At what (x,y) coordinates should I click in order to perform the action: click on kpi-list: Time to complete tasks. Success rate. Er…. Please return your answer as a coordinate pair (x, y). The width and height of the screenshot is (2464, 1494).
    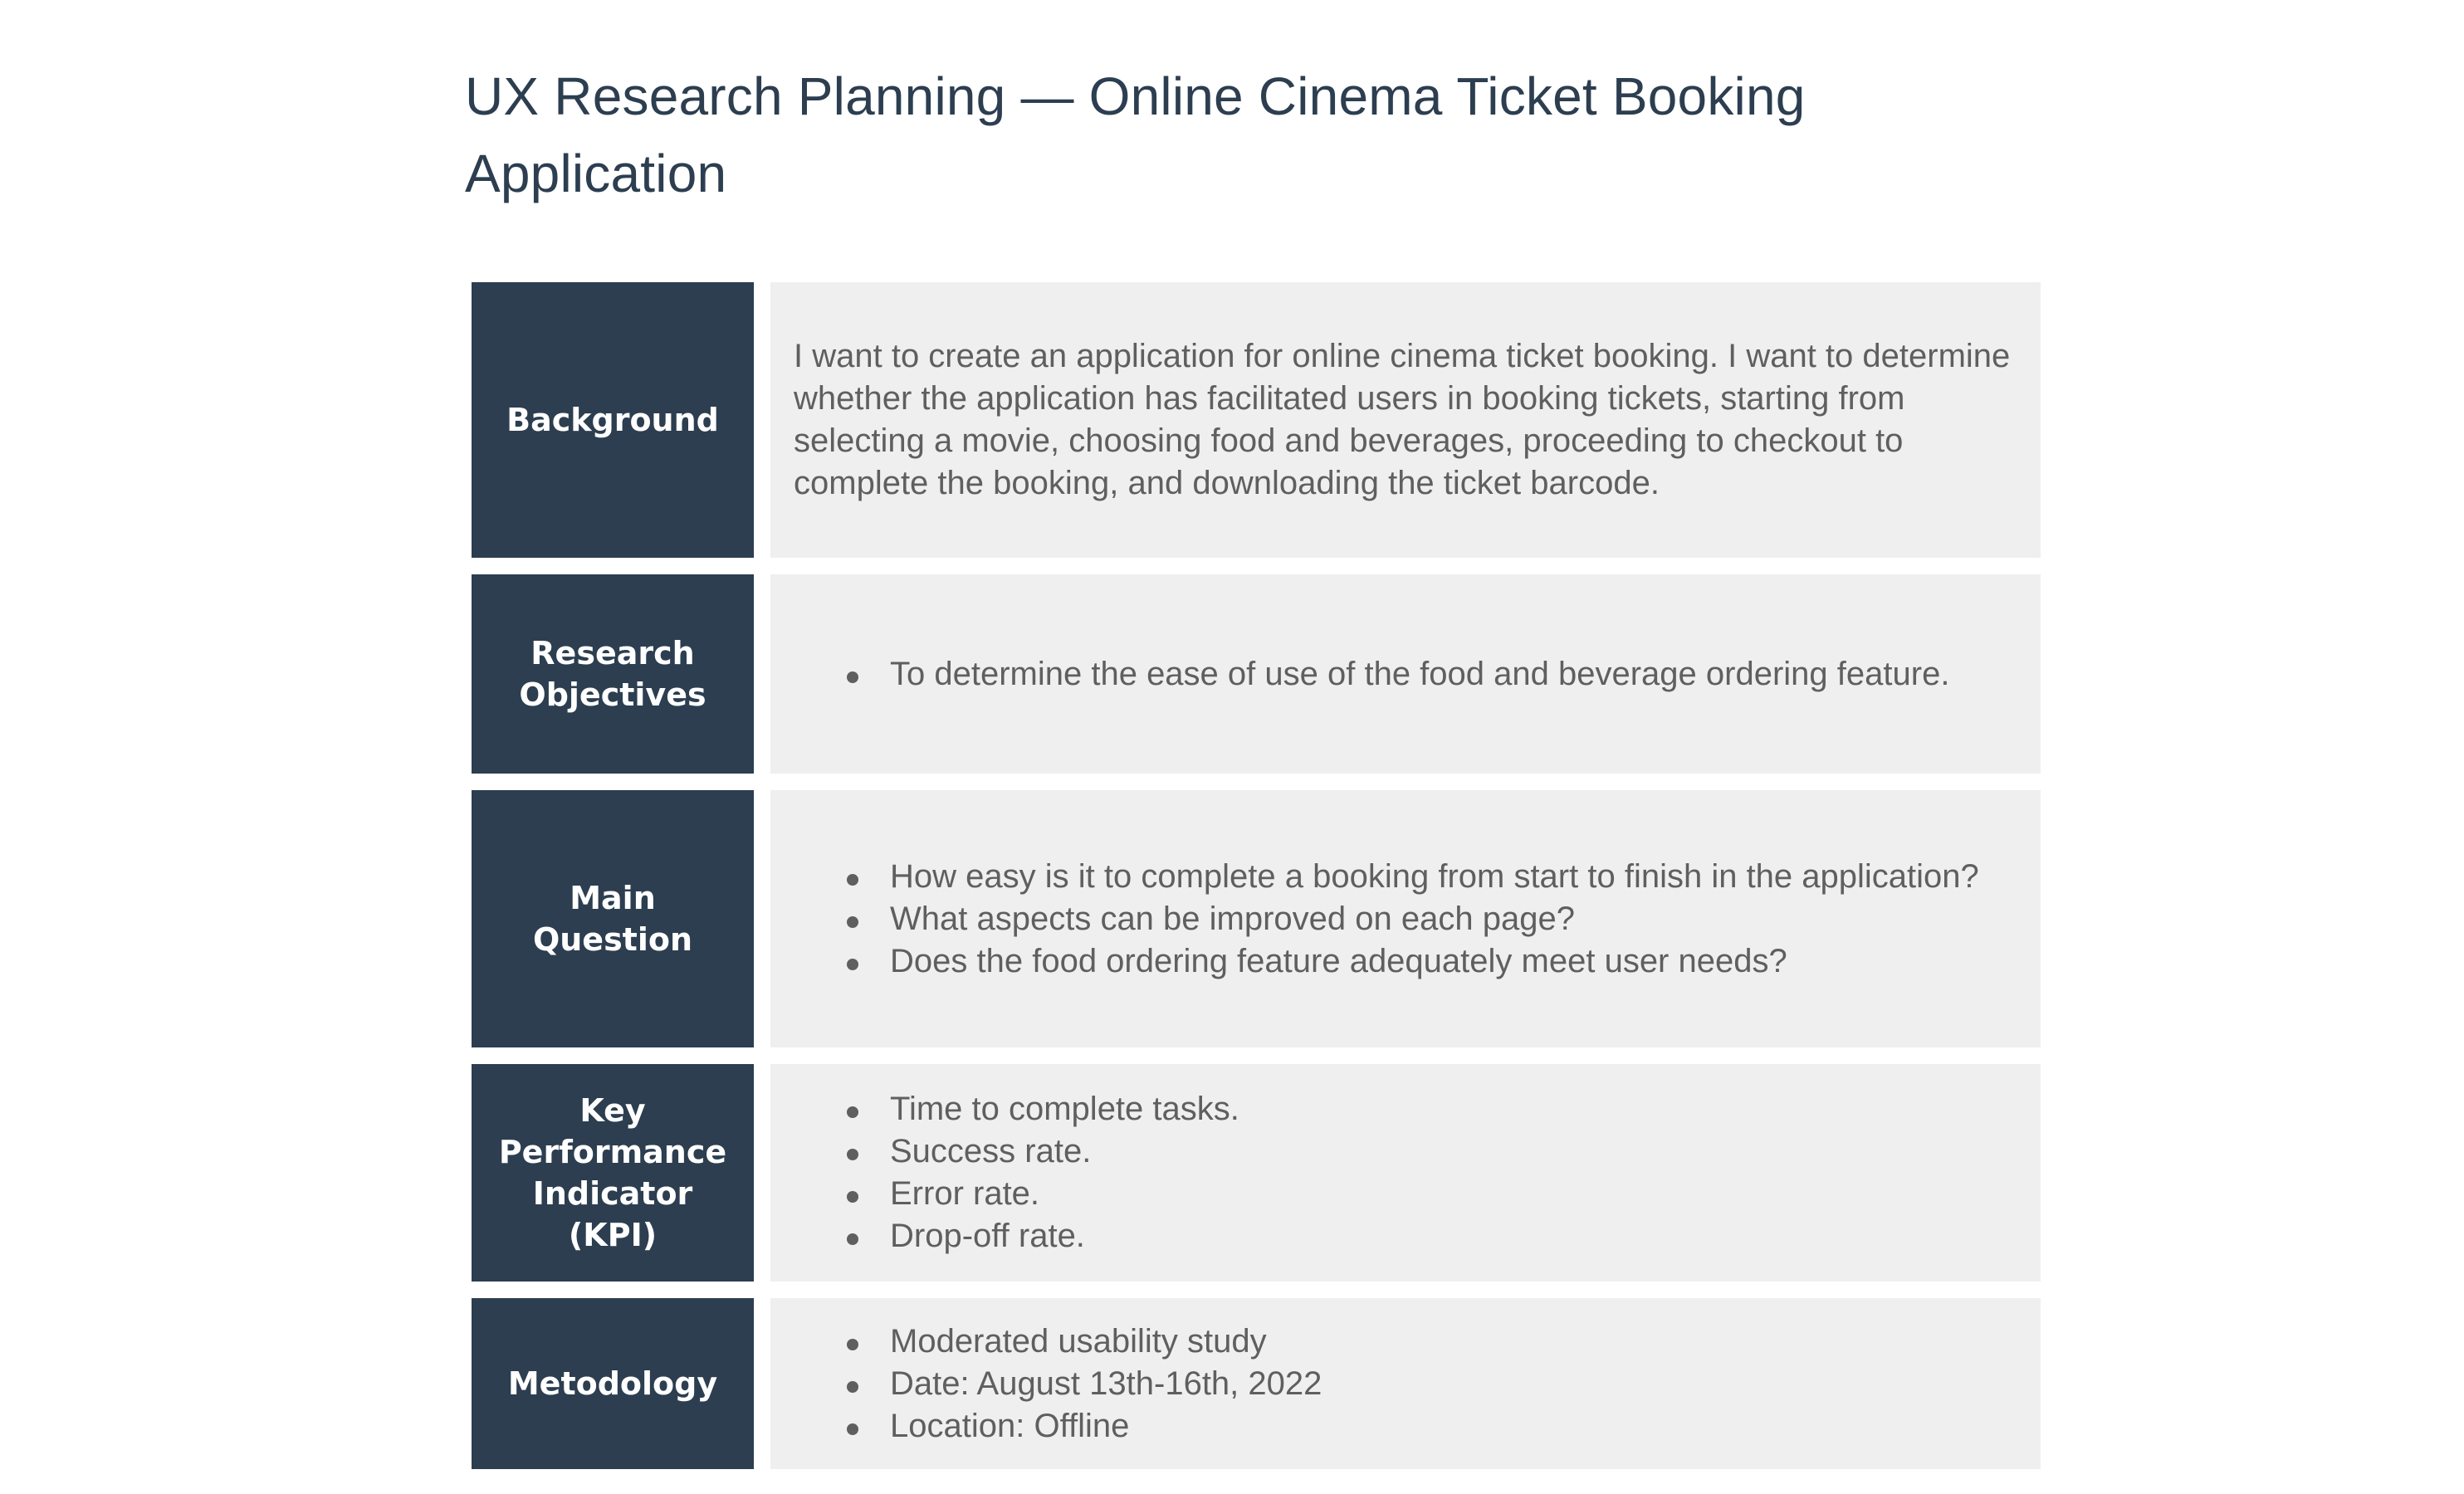
    Looking at the image, I should click on (1008, 1172).